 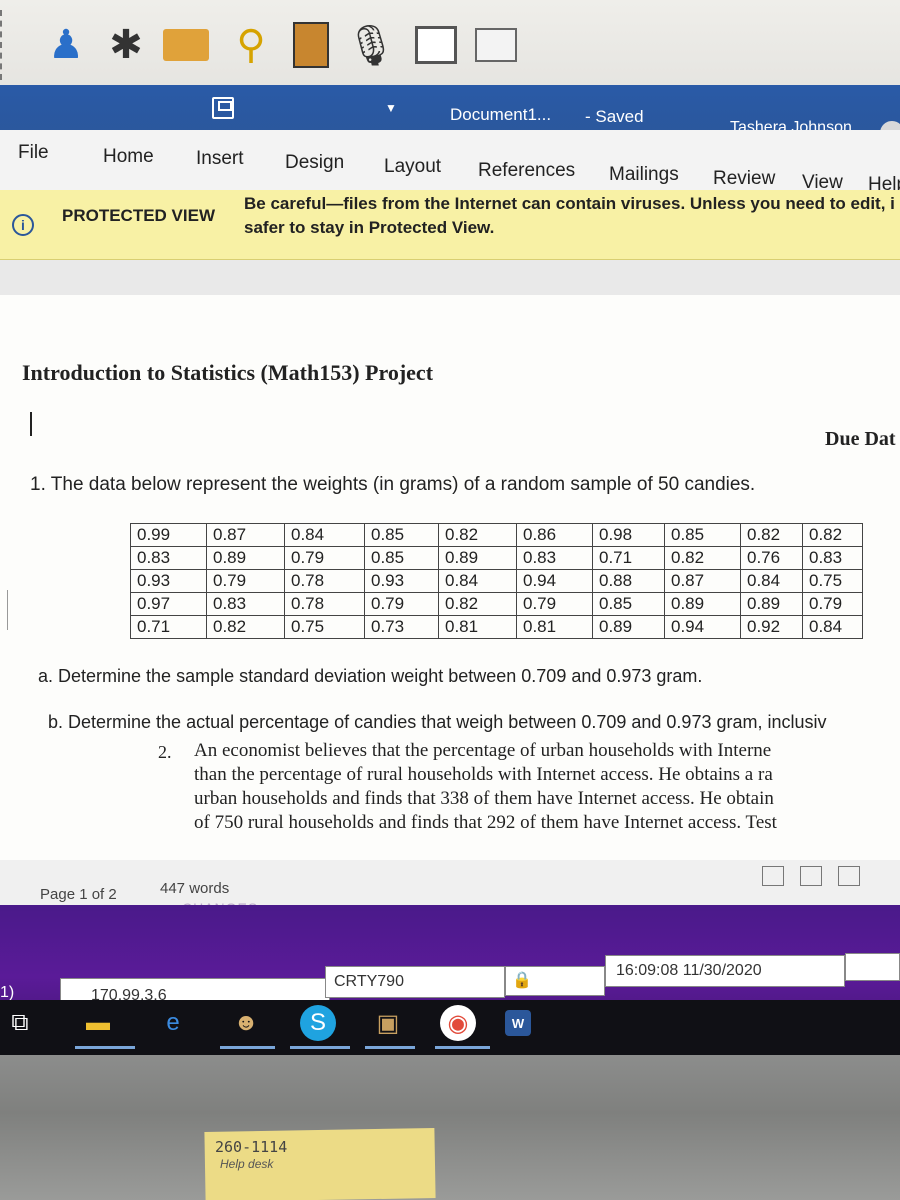 I want to click on tab-home: Home, so click(x=128, y=157).